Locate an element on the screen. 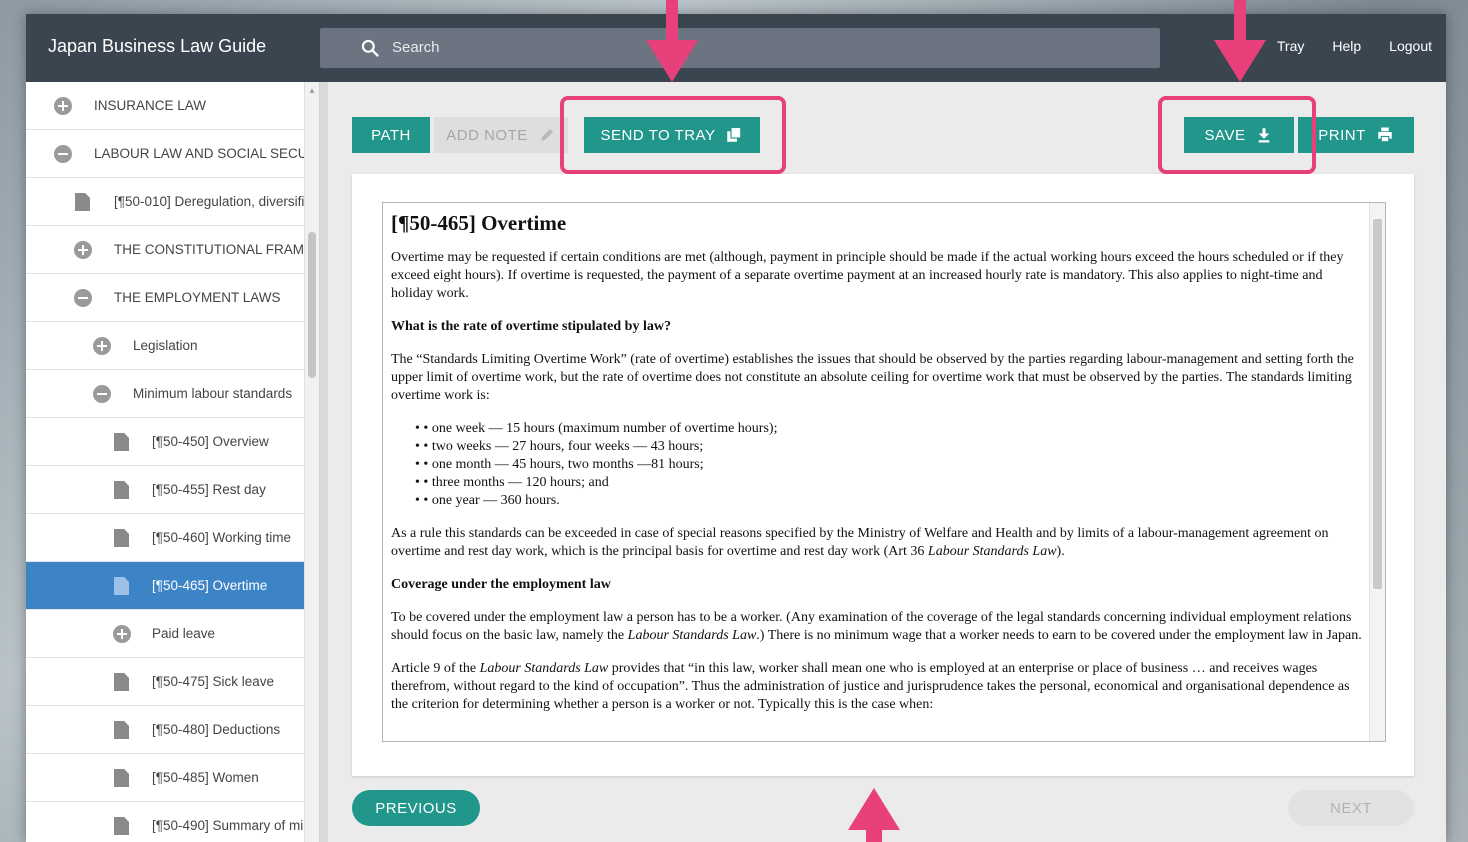  tray-link: Tray is located at coordinates (1290, 46).